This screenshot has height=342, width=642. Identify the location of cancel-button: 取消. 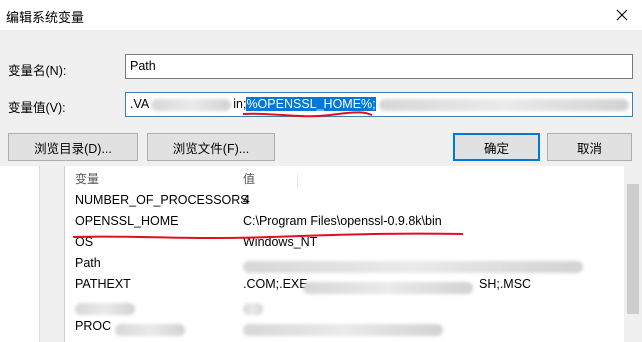
(589, 147).